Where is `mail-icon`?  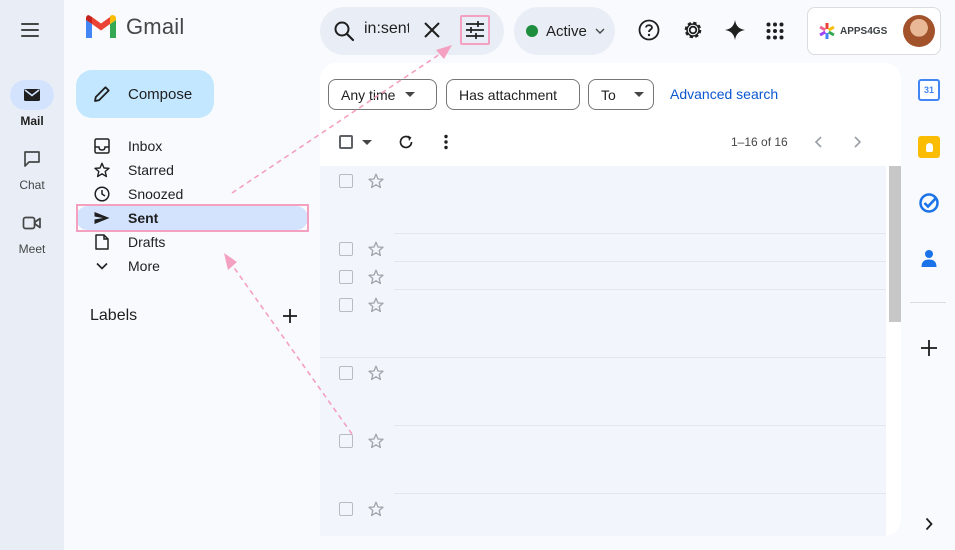 mail-icon is located at coordinates (32, 95).